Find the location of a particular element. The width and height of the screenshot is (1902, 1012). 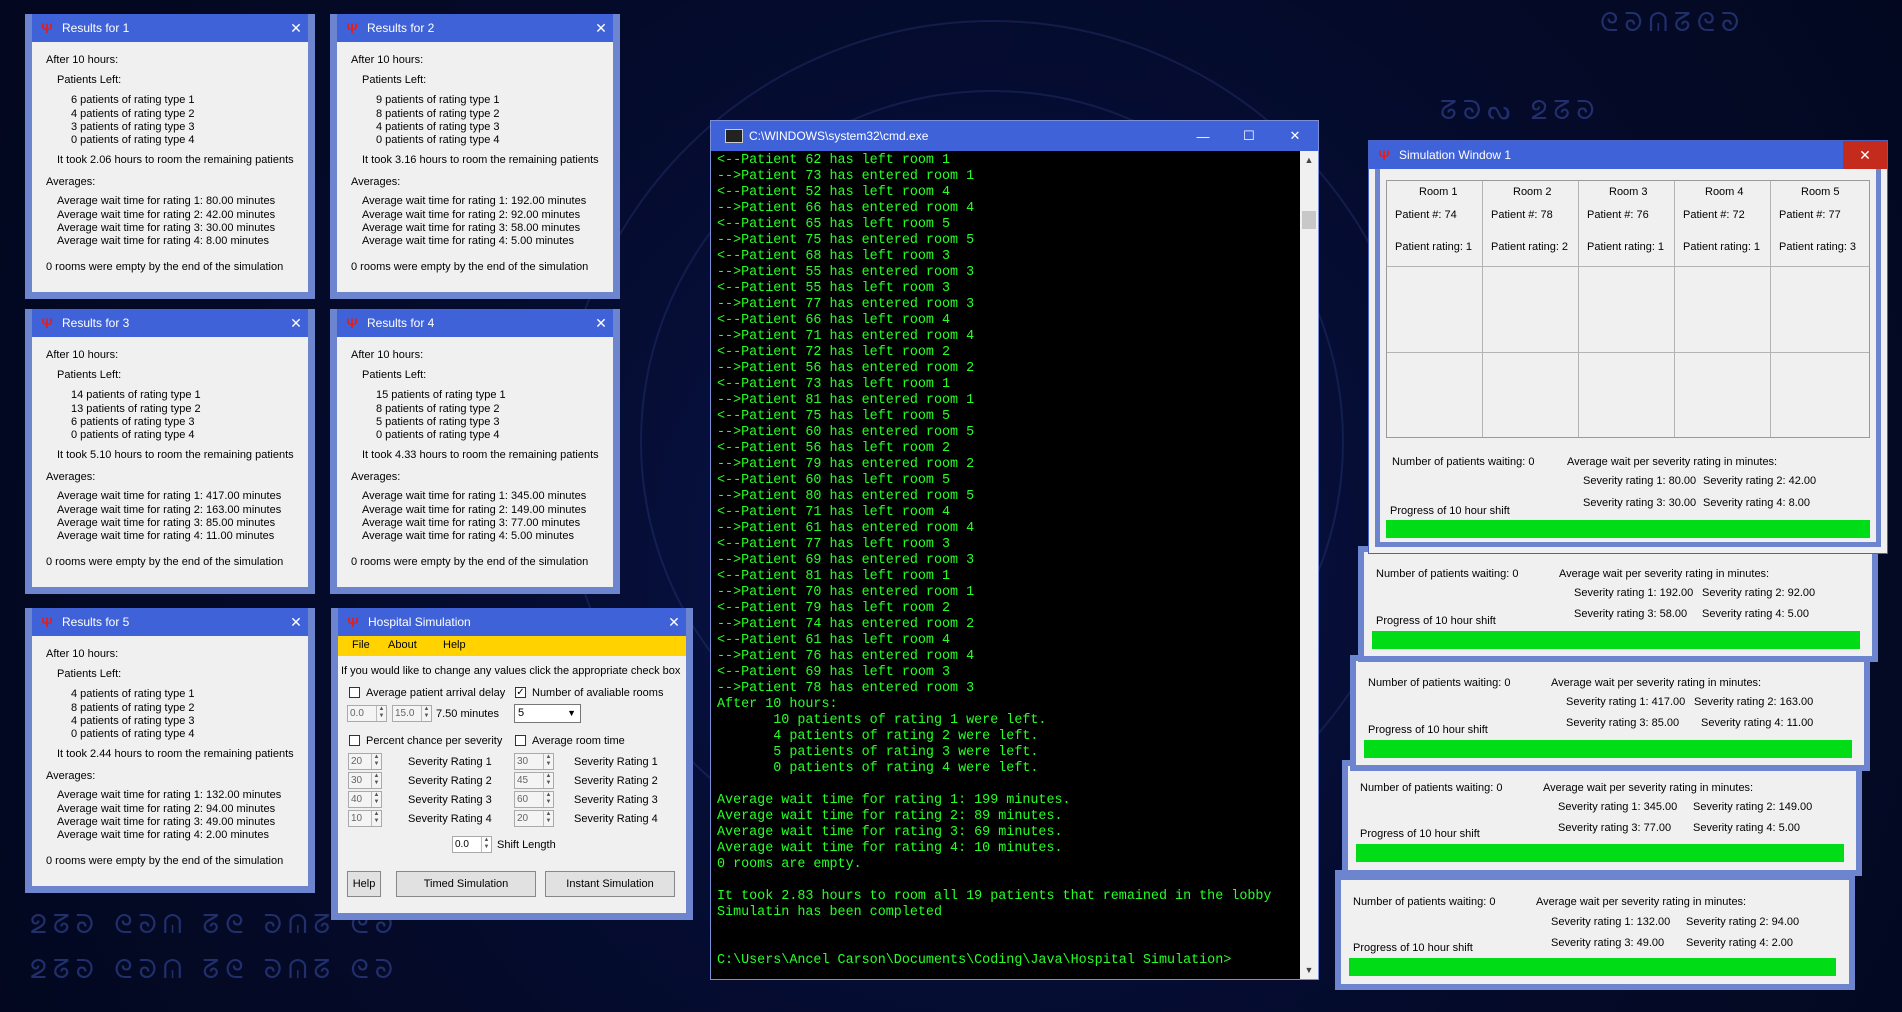

title-bar: Ψ Results for 5 ✕ is located at coordinates (170, 622).